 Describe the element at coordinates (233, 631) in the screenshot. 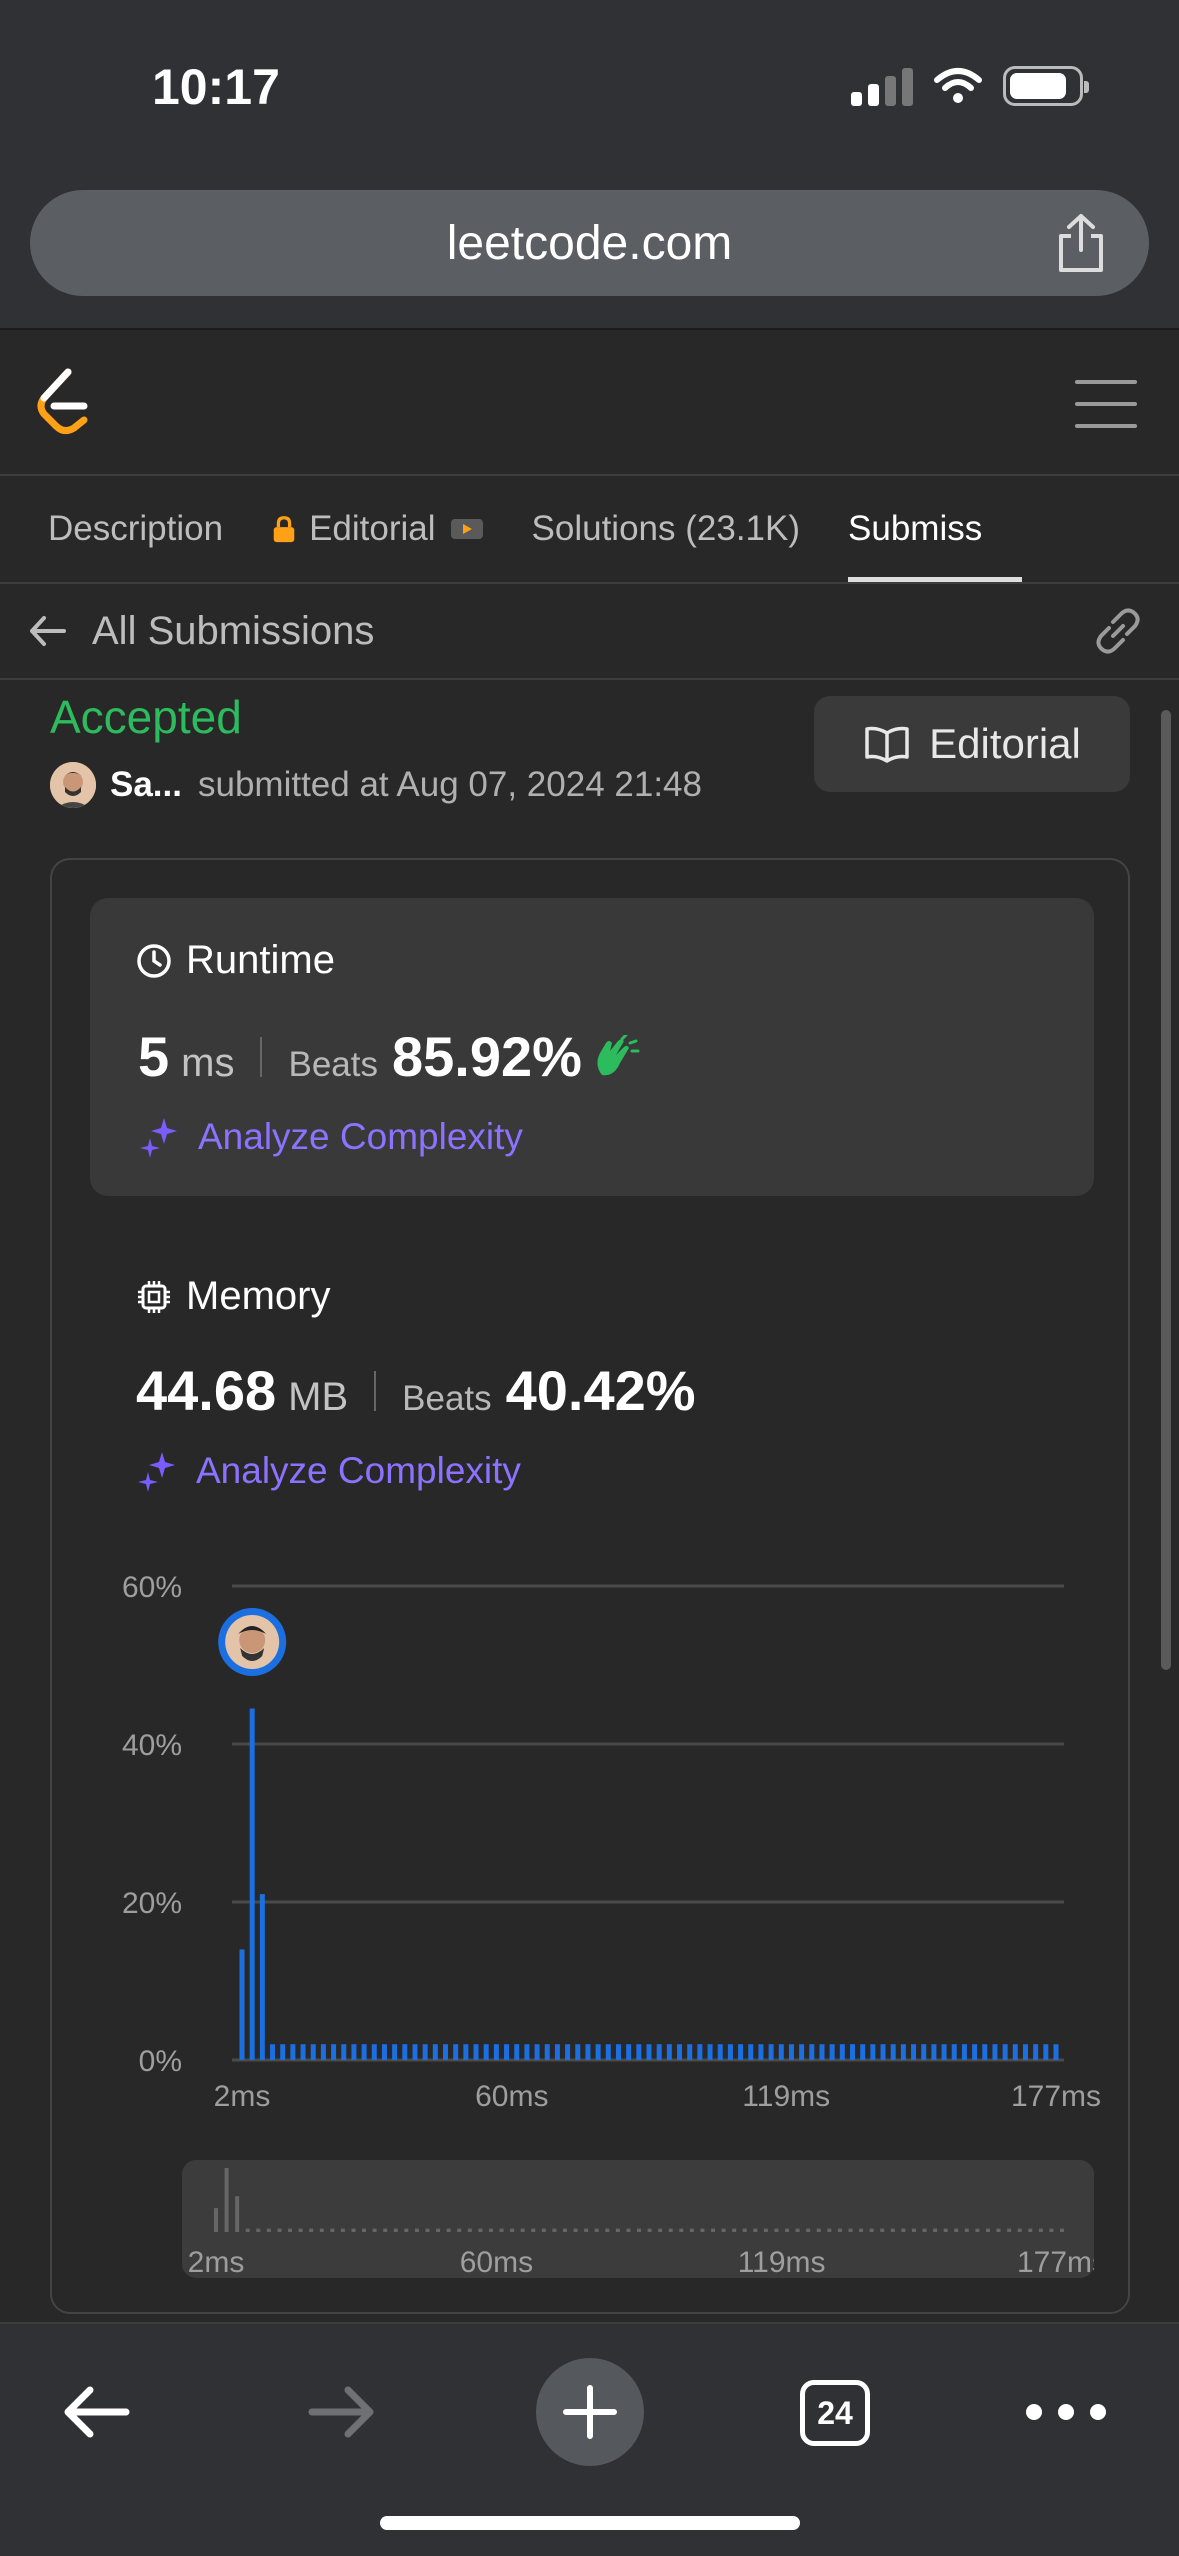

I see `all-submissions-link: All Submissions` at that location.